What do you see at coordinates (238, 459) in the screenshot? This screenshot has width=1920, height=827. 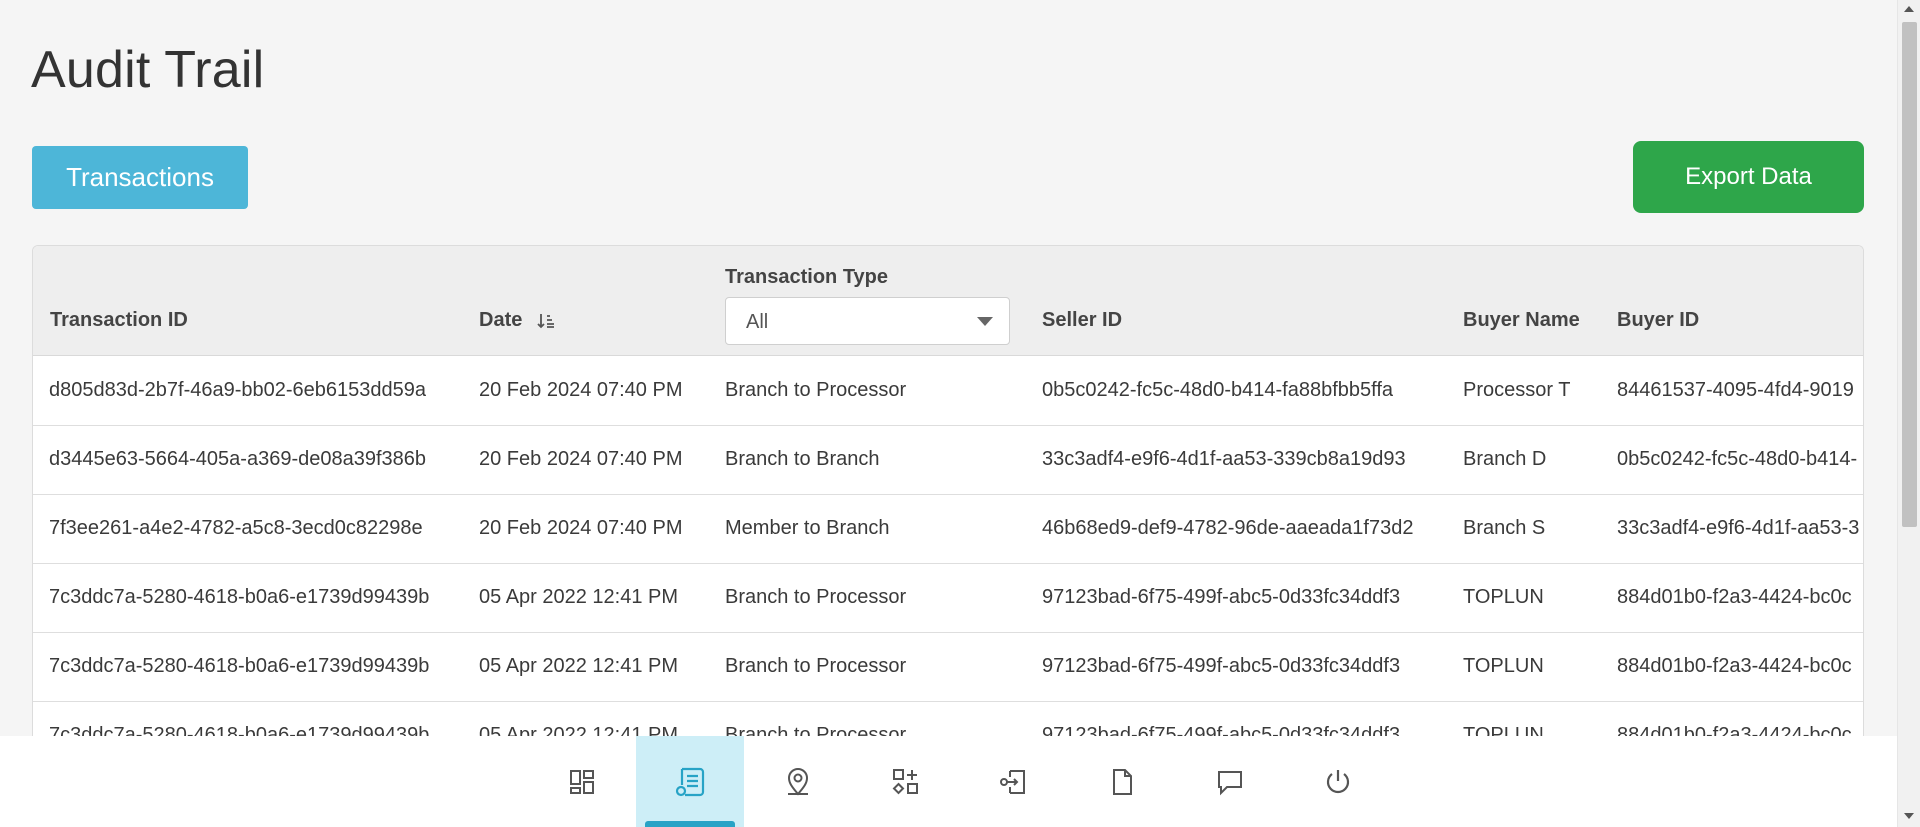 I see `cell-transaction-id: d3445e63-5664-405a-a369-de08a39f386b` at bounding box center [238, 459].